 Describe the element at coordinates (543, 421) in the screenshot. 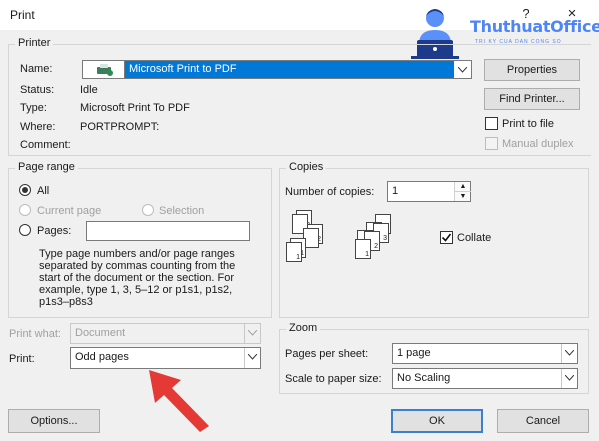

I see `cancel-button: Cancel` at that location.